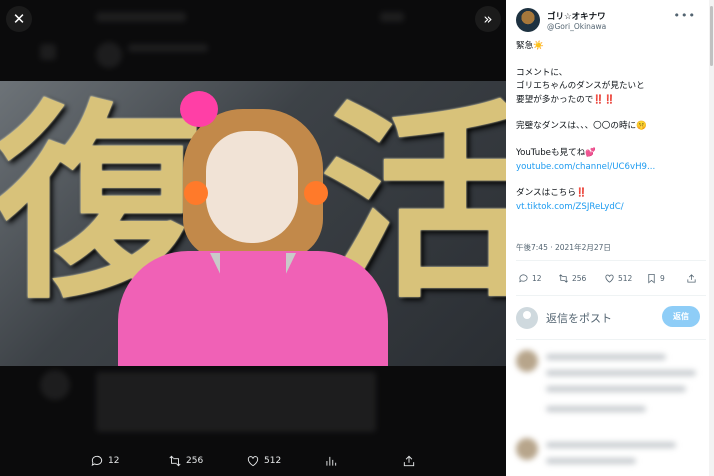 The width and height of the screenshot is (714, 476). Describe the element at coordinates (542, 72) in the screenshot. I see `post-line: コメントに、` at that location.